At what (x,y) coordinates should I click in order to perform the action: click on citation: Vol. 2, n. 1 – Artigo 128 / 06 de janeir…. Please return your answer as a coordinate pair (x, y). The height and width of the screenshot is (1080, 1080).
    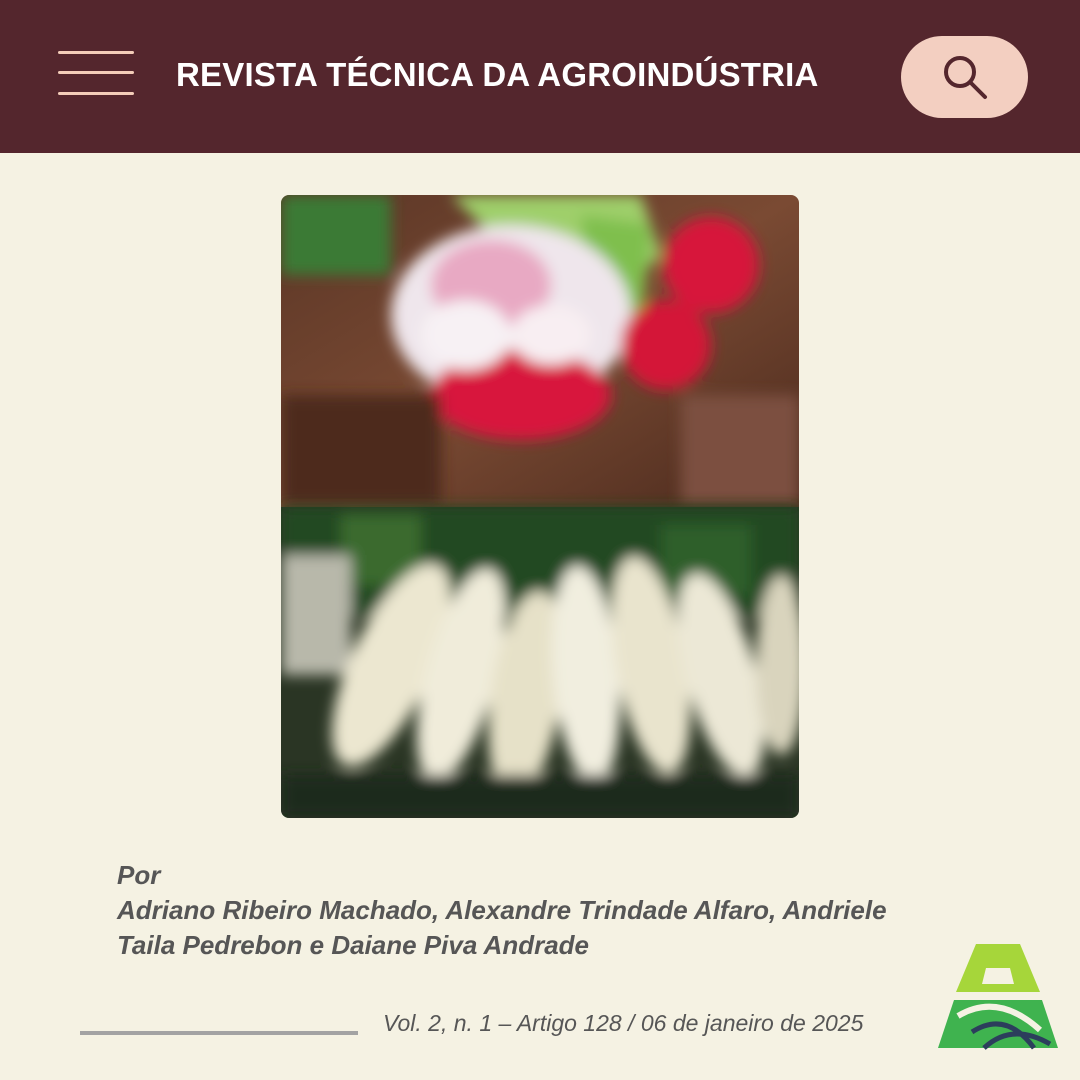
    Looking at the image, I should click on (623, 1023).